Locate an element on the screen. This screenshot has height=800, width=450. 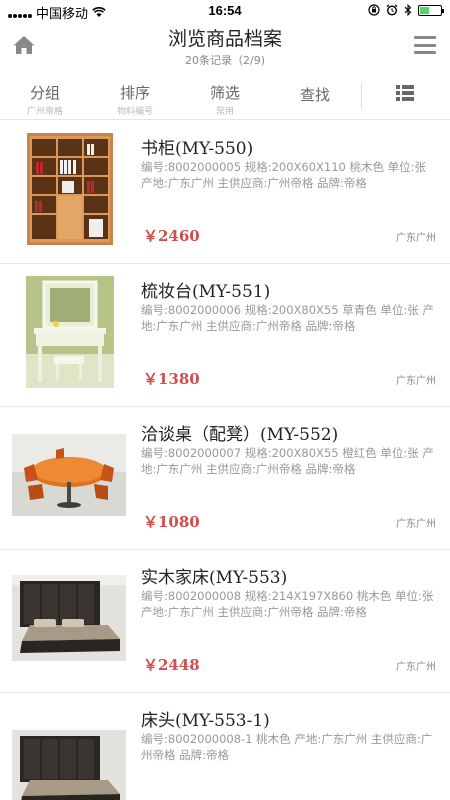
product-name: 床头(MY-553-1) is located at coordinates (205, 721).